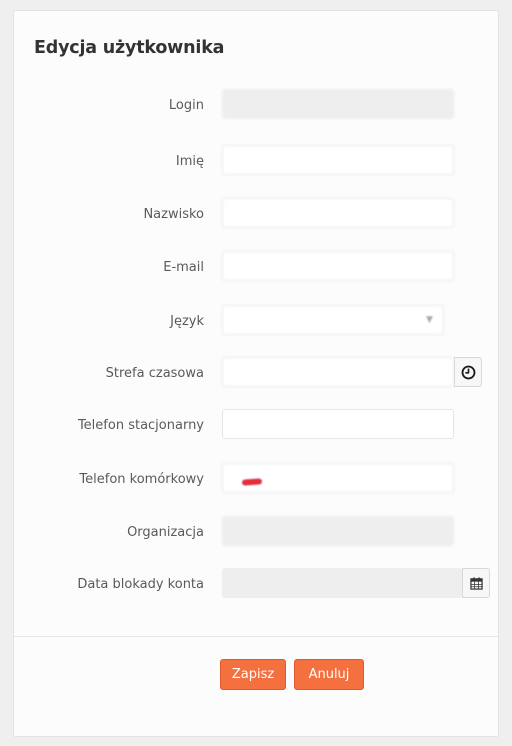 This screenshot has width=512, height=746. I want to click on first-name-label: Imię, so click(189, 161).